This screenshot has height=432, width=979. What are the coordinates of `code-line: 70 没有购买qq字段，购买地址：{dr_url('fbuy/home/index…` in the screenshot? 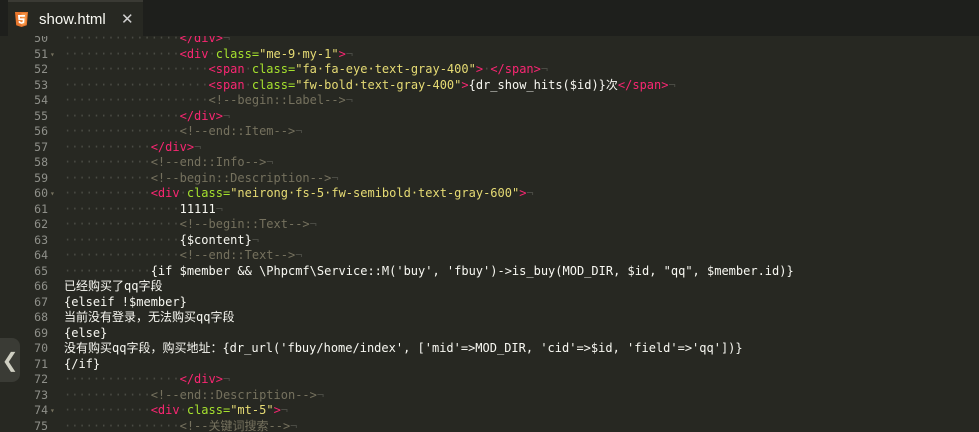 It's located at (489, 349).